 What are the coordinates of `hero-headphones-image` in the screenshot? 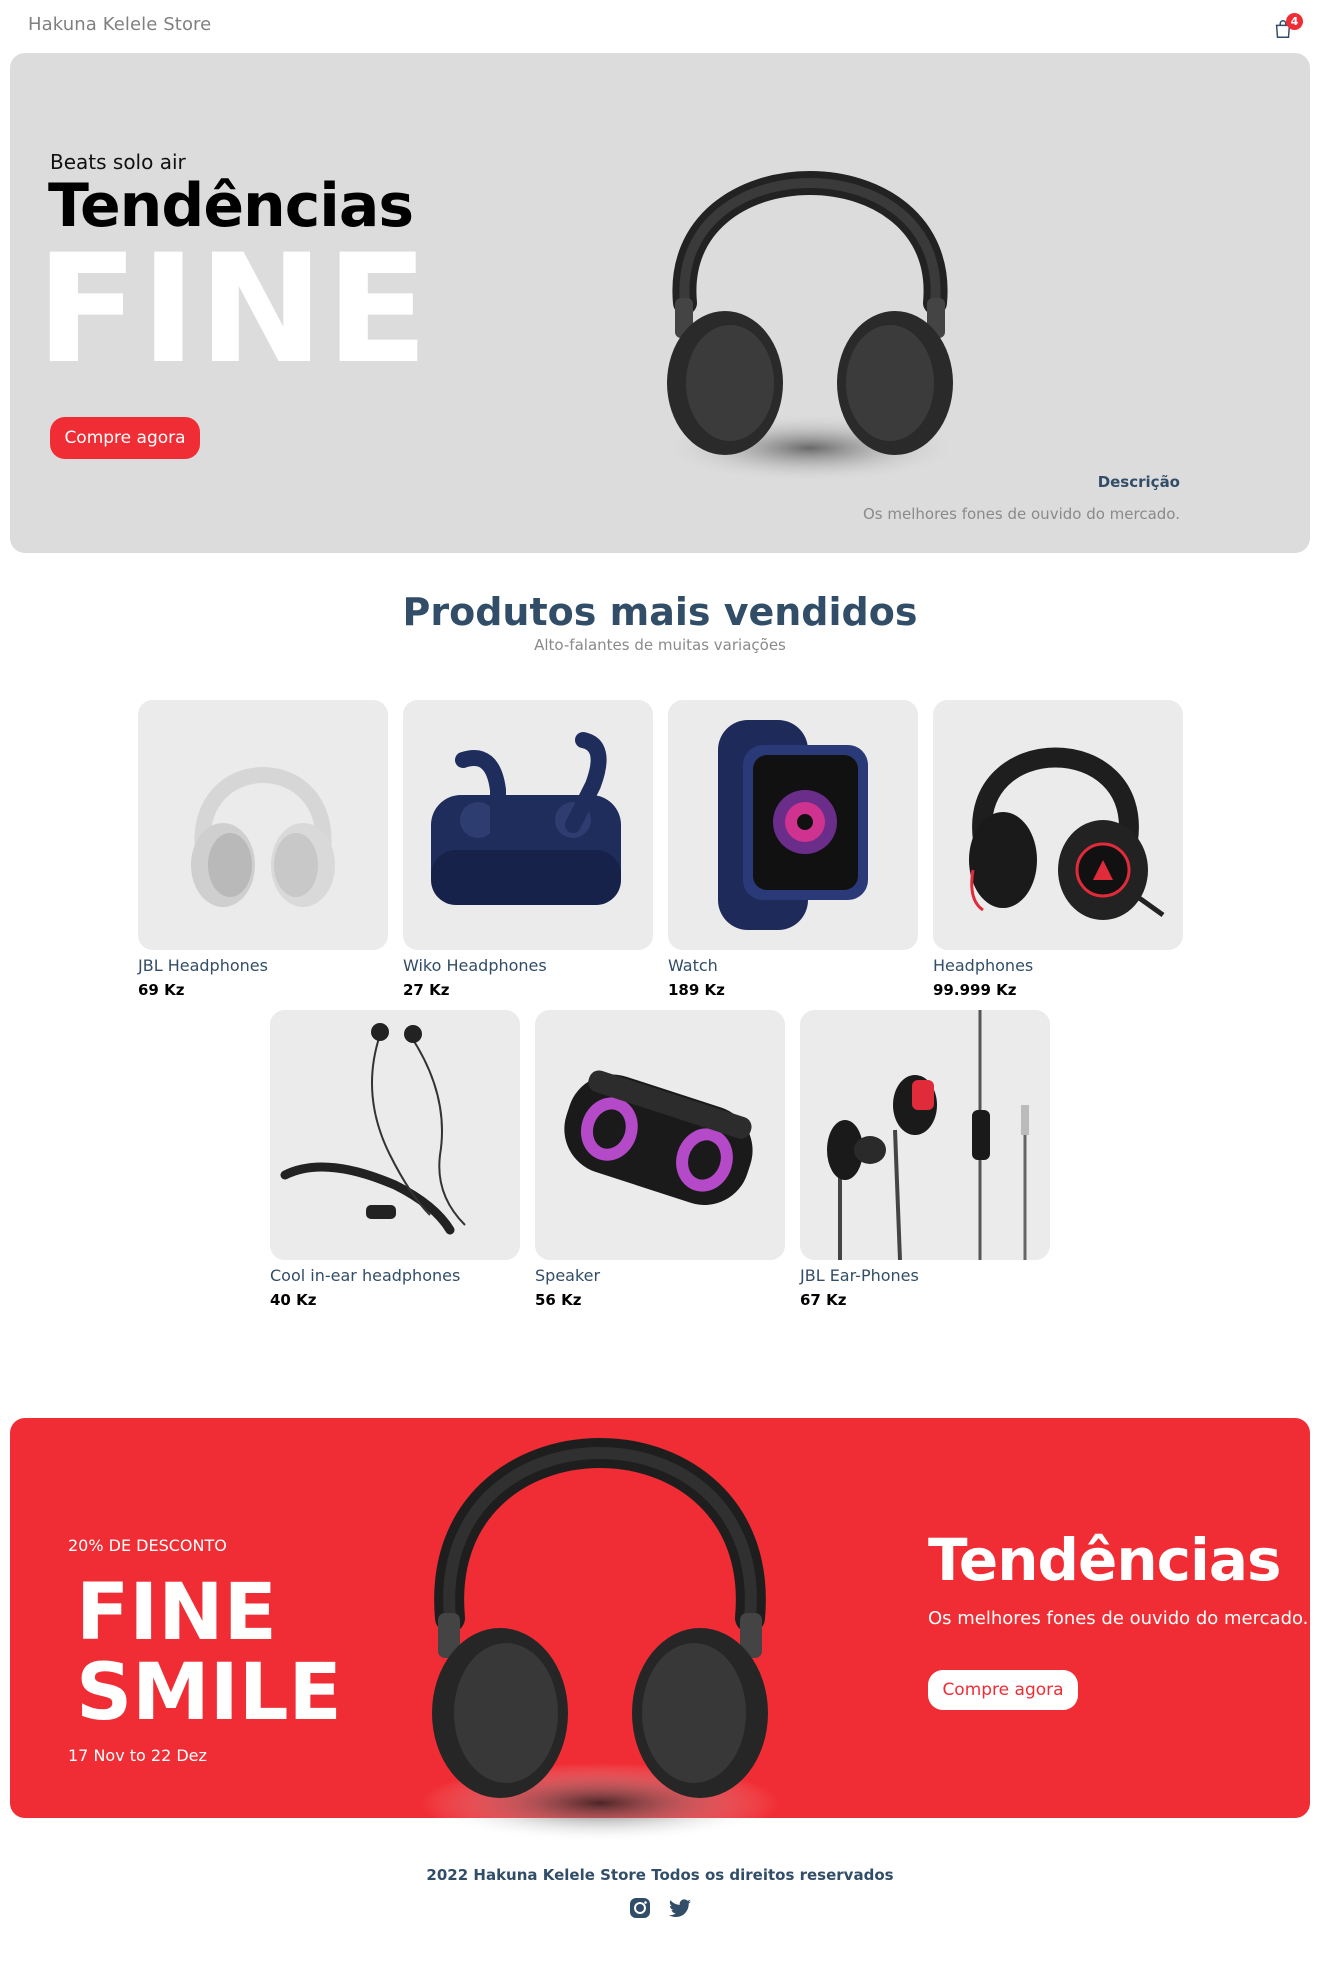 It's located at (810, 327).